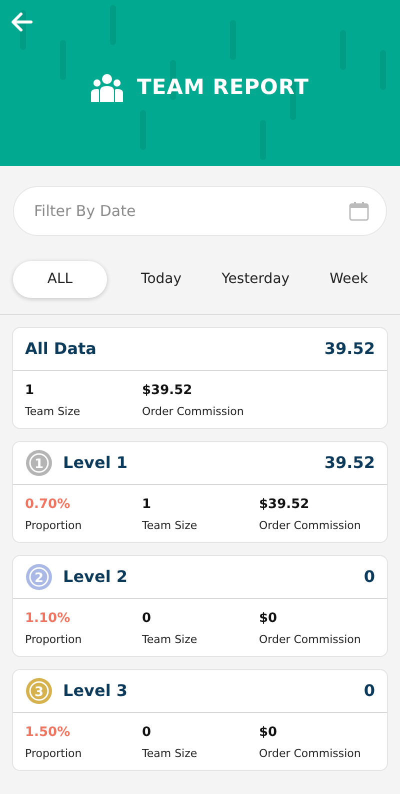  What do you see at coordinates (60, 279) in the screenshot?
I see `period-tab: ALL` at bounding box center [60, 279].